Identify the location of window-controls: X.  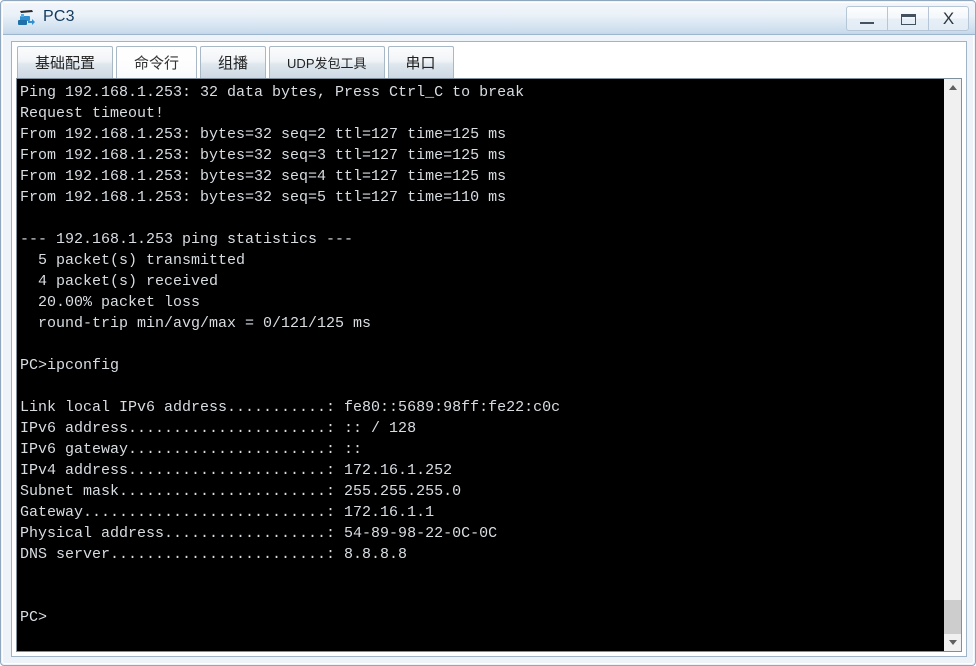
(907, 18).